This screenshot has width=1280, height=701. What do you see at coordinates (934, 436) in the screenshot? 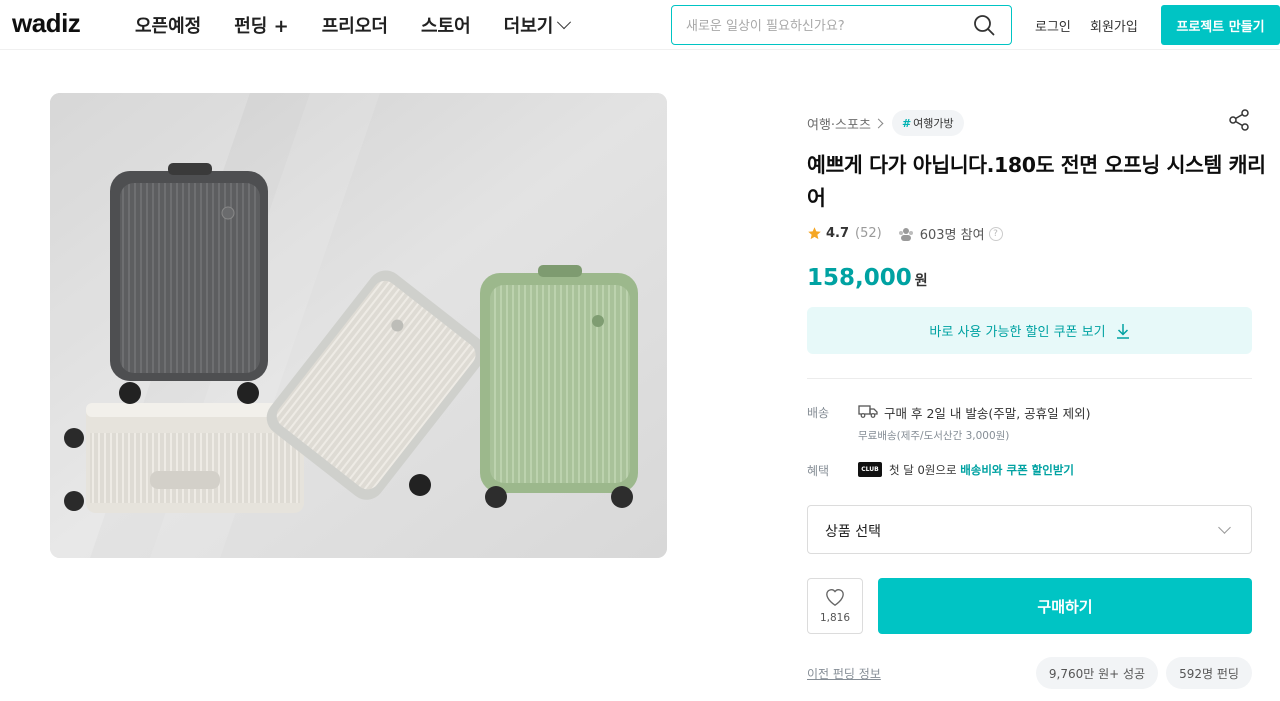
I see `shipping-sub: 무료배송(제주/도서산간 3,000원)` at bounding box center [934, 436].